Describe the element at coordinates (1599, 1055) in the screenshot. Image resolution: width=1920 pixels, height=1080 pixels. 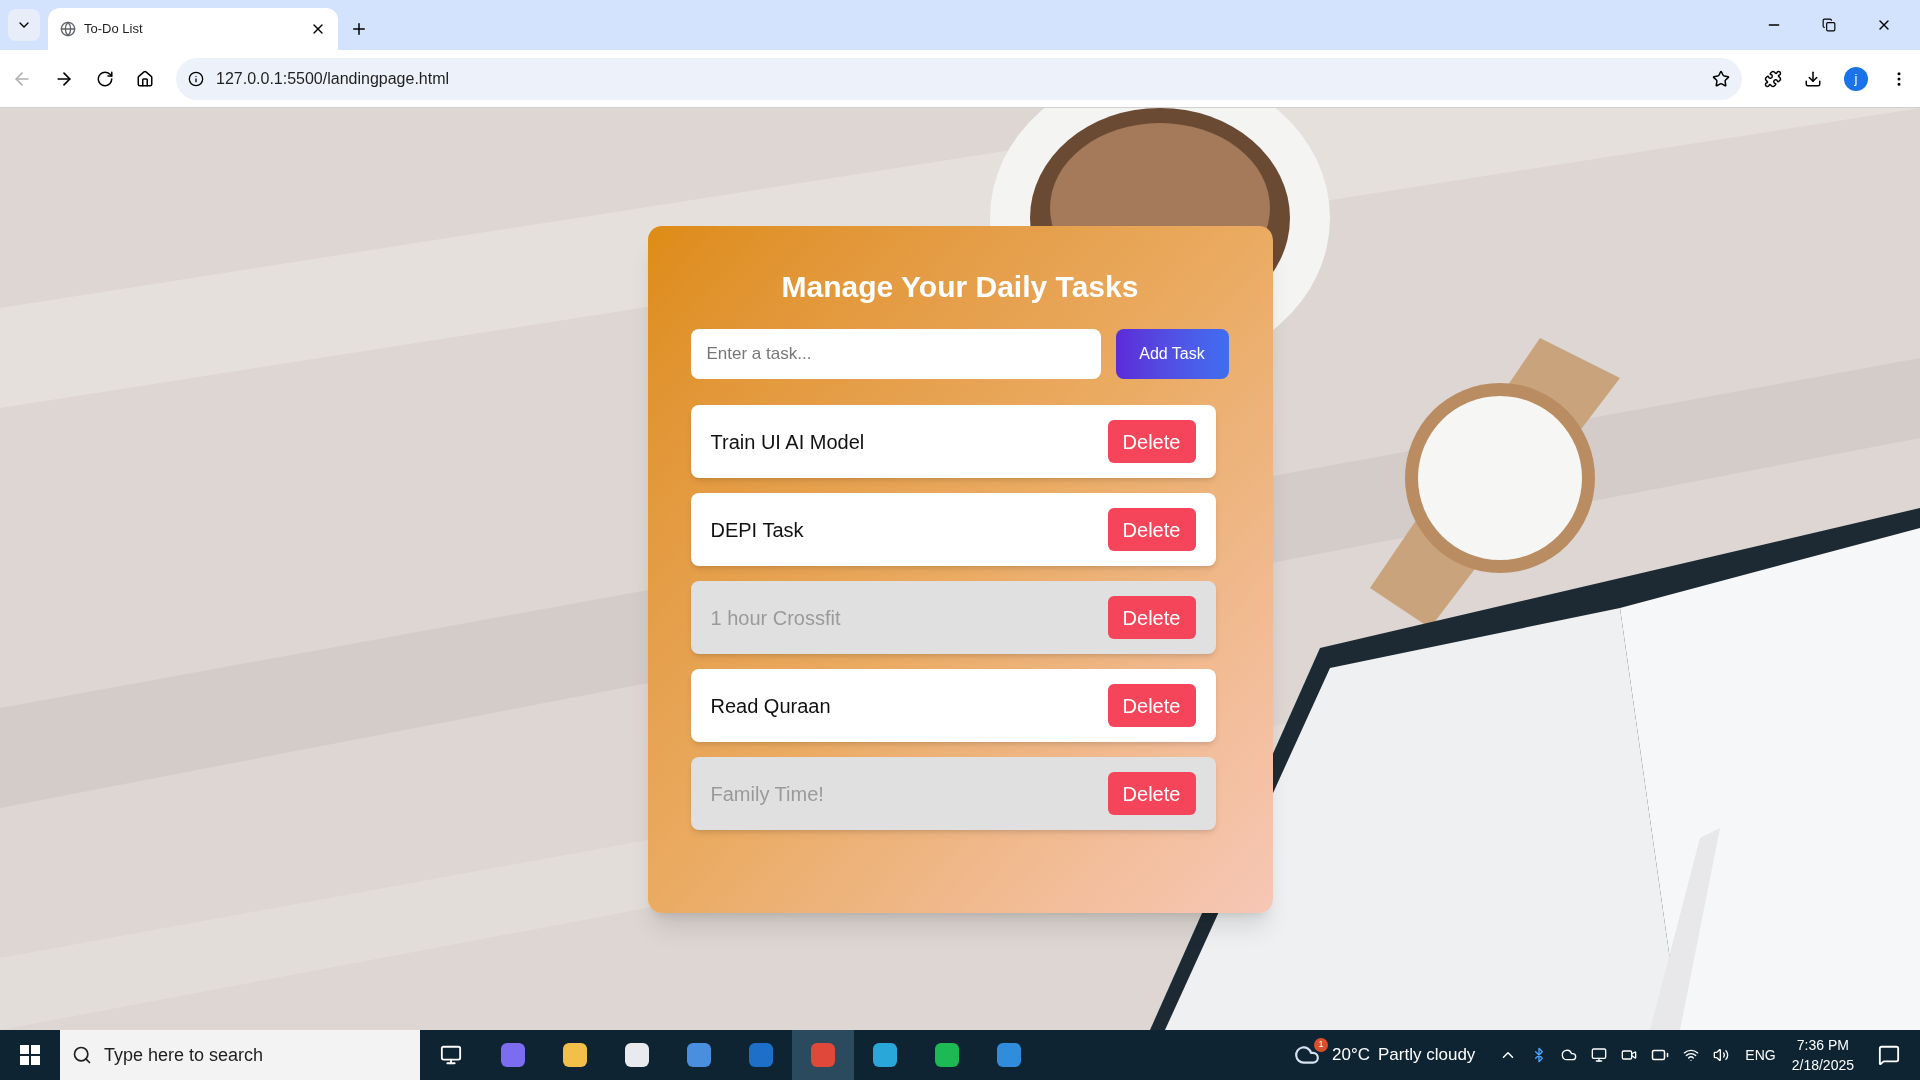
I see `monitor-icon` at that location.